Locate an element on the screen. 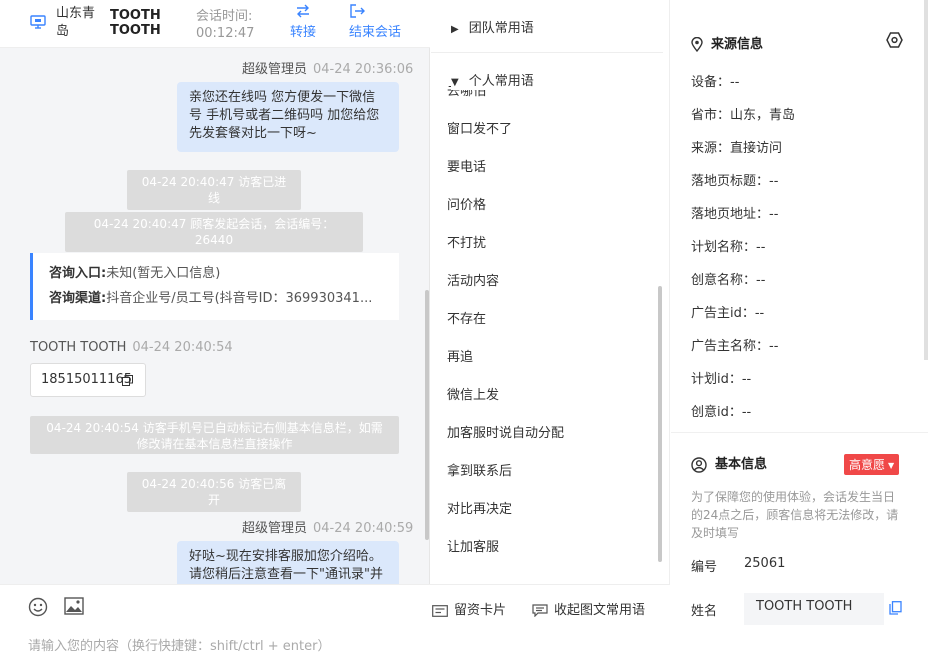  end-session-label: 结束会话 is located at coordinates (375, 32).